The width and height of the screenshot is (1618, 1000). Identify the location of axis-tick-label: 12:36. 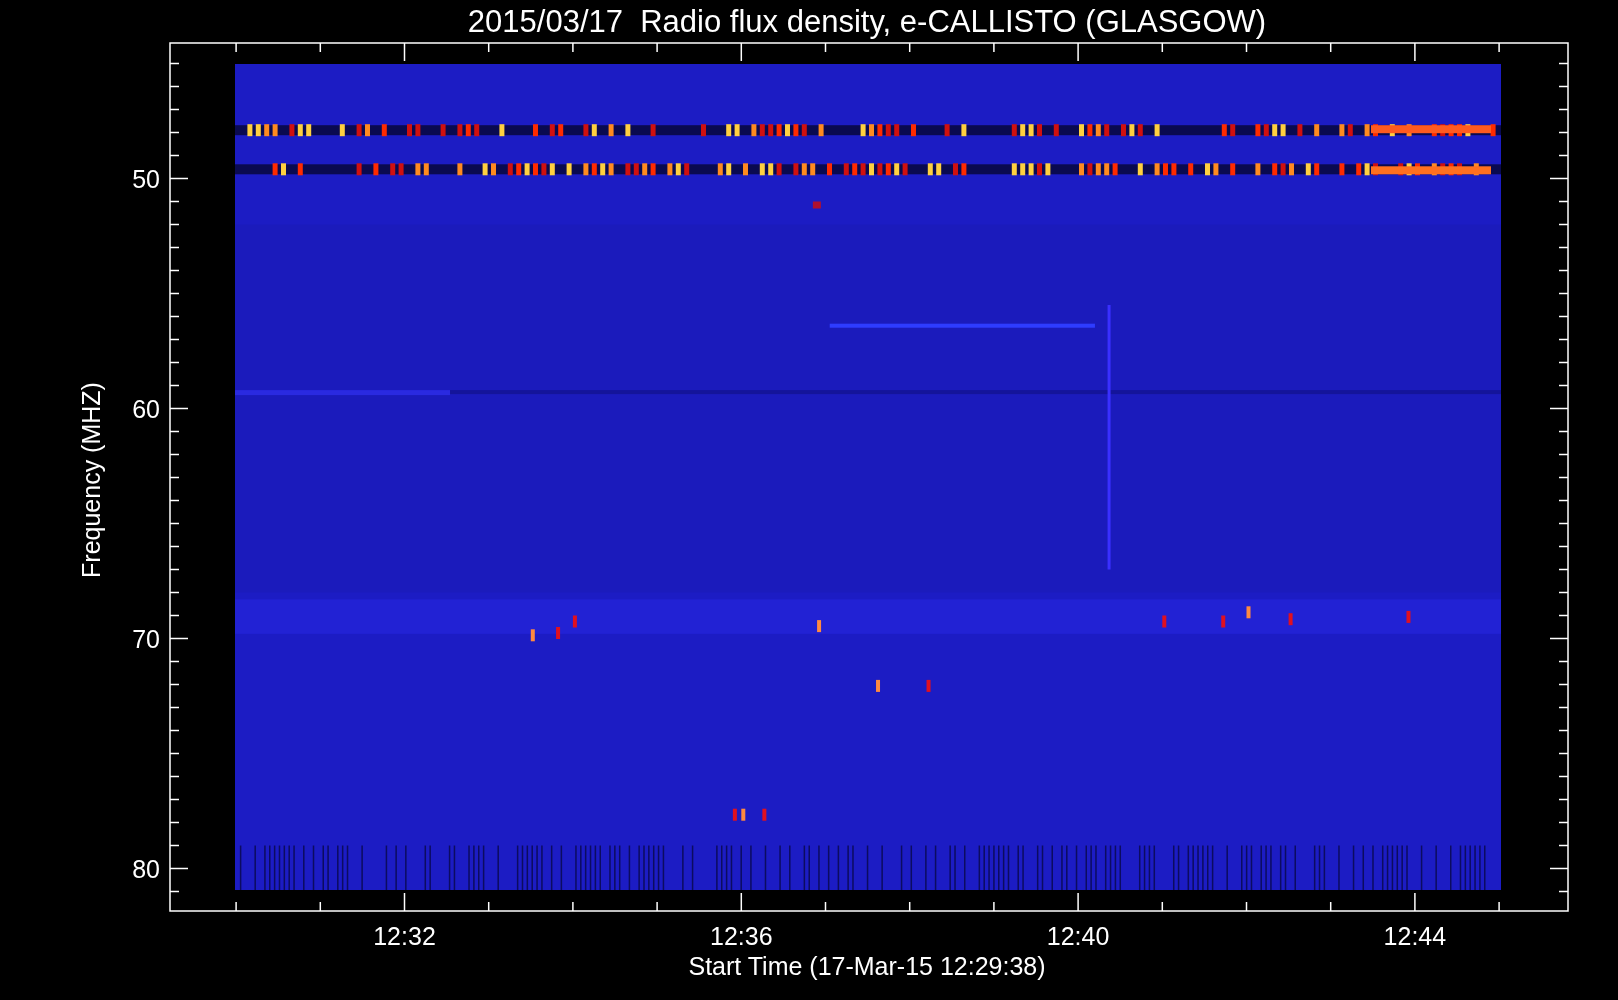
(741, 936).